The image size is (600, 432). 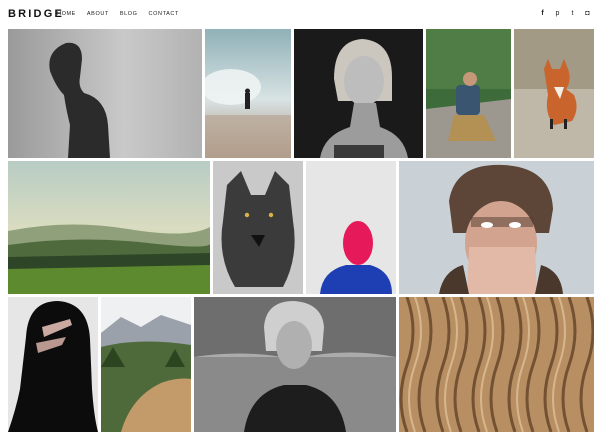 What do you see at coordinates (146, 364) in the screenshot?
I see `mountain-valley-photo` at bounding box center [146, 364].